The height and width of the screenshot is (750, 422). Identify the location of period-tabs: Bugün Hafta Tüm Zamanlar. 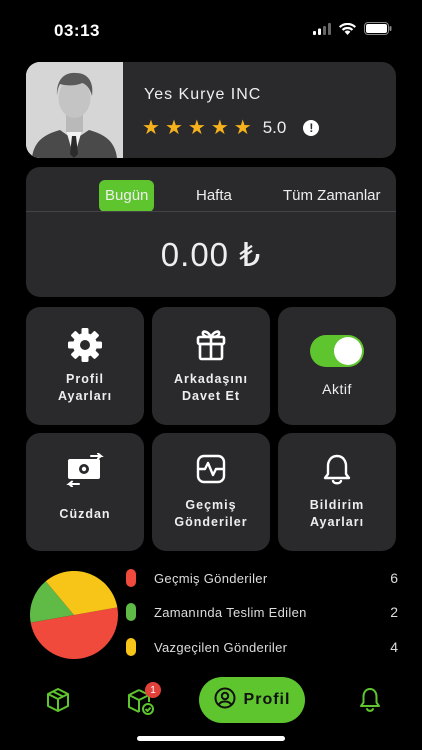
(211, 196).